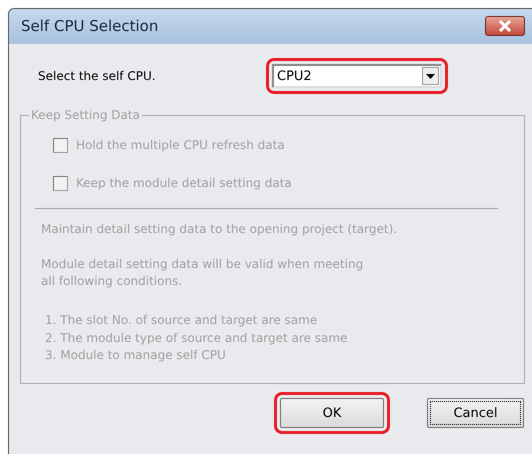 This screenshot has width=532, height=454. What do you see at coordinates (97, 76) in the screenshot?
I see `select-label: Select the self CPU.` at bounding box center [97, 76].